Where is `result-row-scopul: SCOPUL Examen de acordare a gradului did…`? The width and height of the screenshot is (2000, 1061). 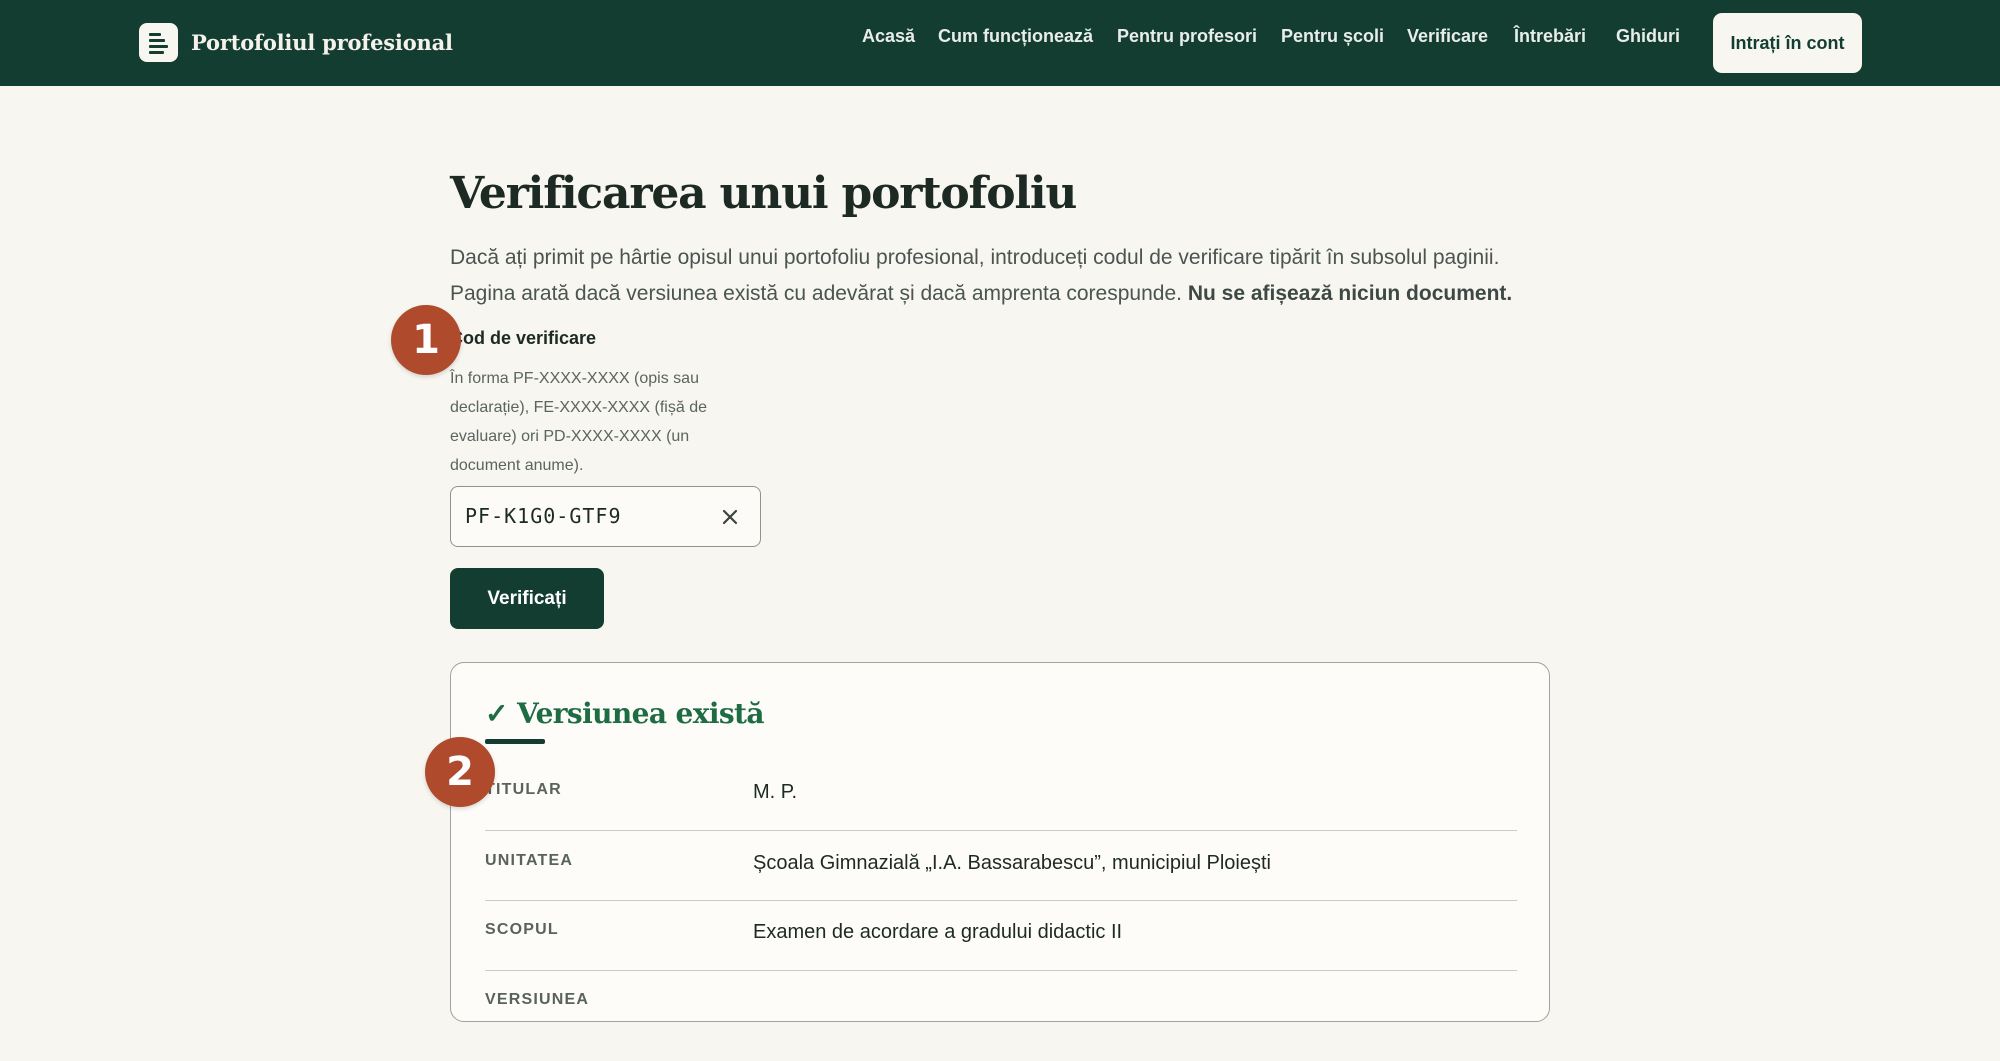 result-row-scopul: SCOPUL Examen de acordare a gradului did… is located at coordinates (1001, 956).